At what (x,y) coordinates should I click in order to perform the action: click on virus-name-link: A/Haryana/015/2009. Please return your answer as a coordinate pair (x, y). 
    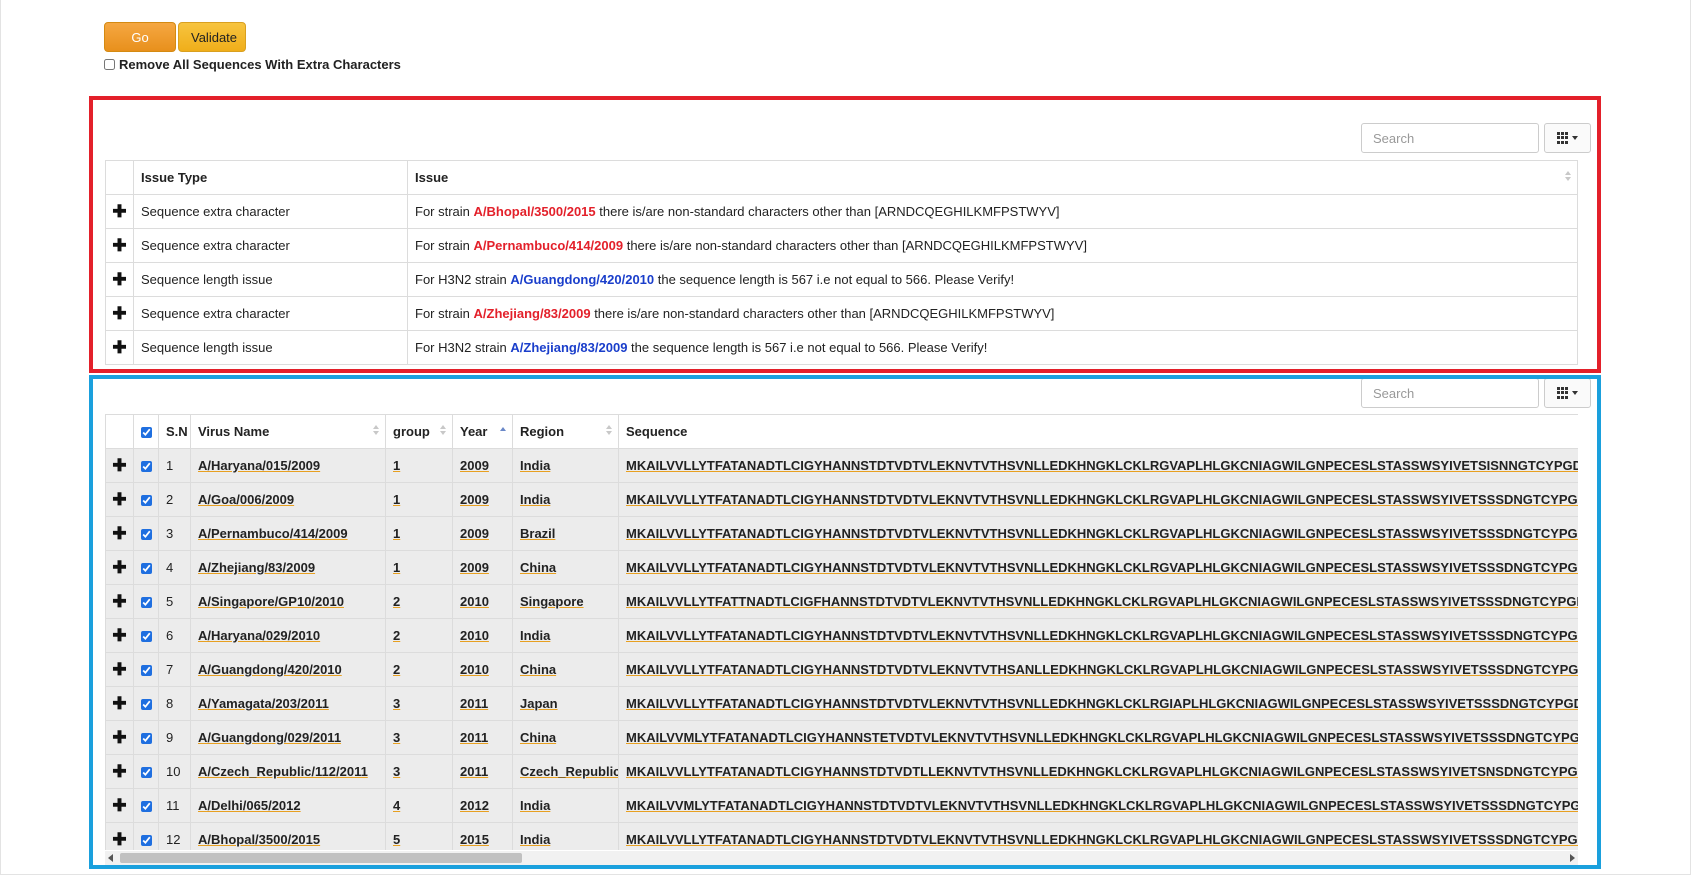
    Looking at the image, I should click on (259, 465).